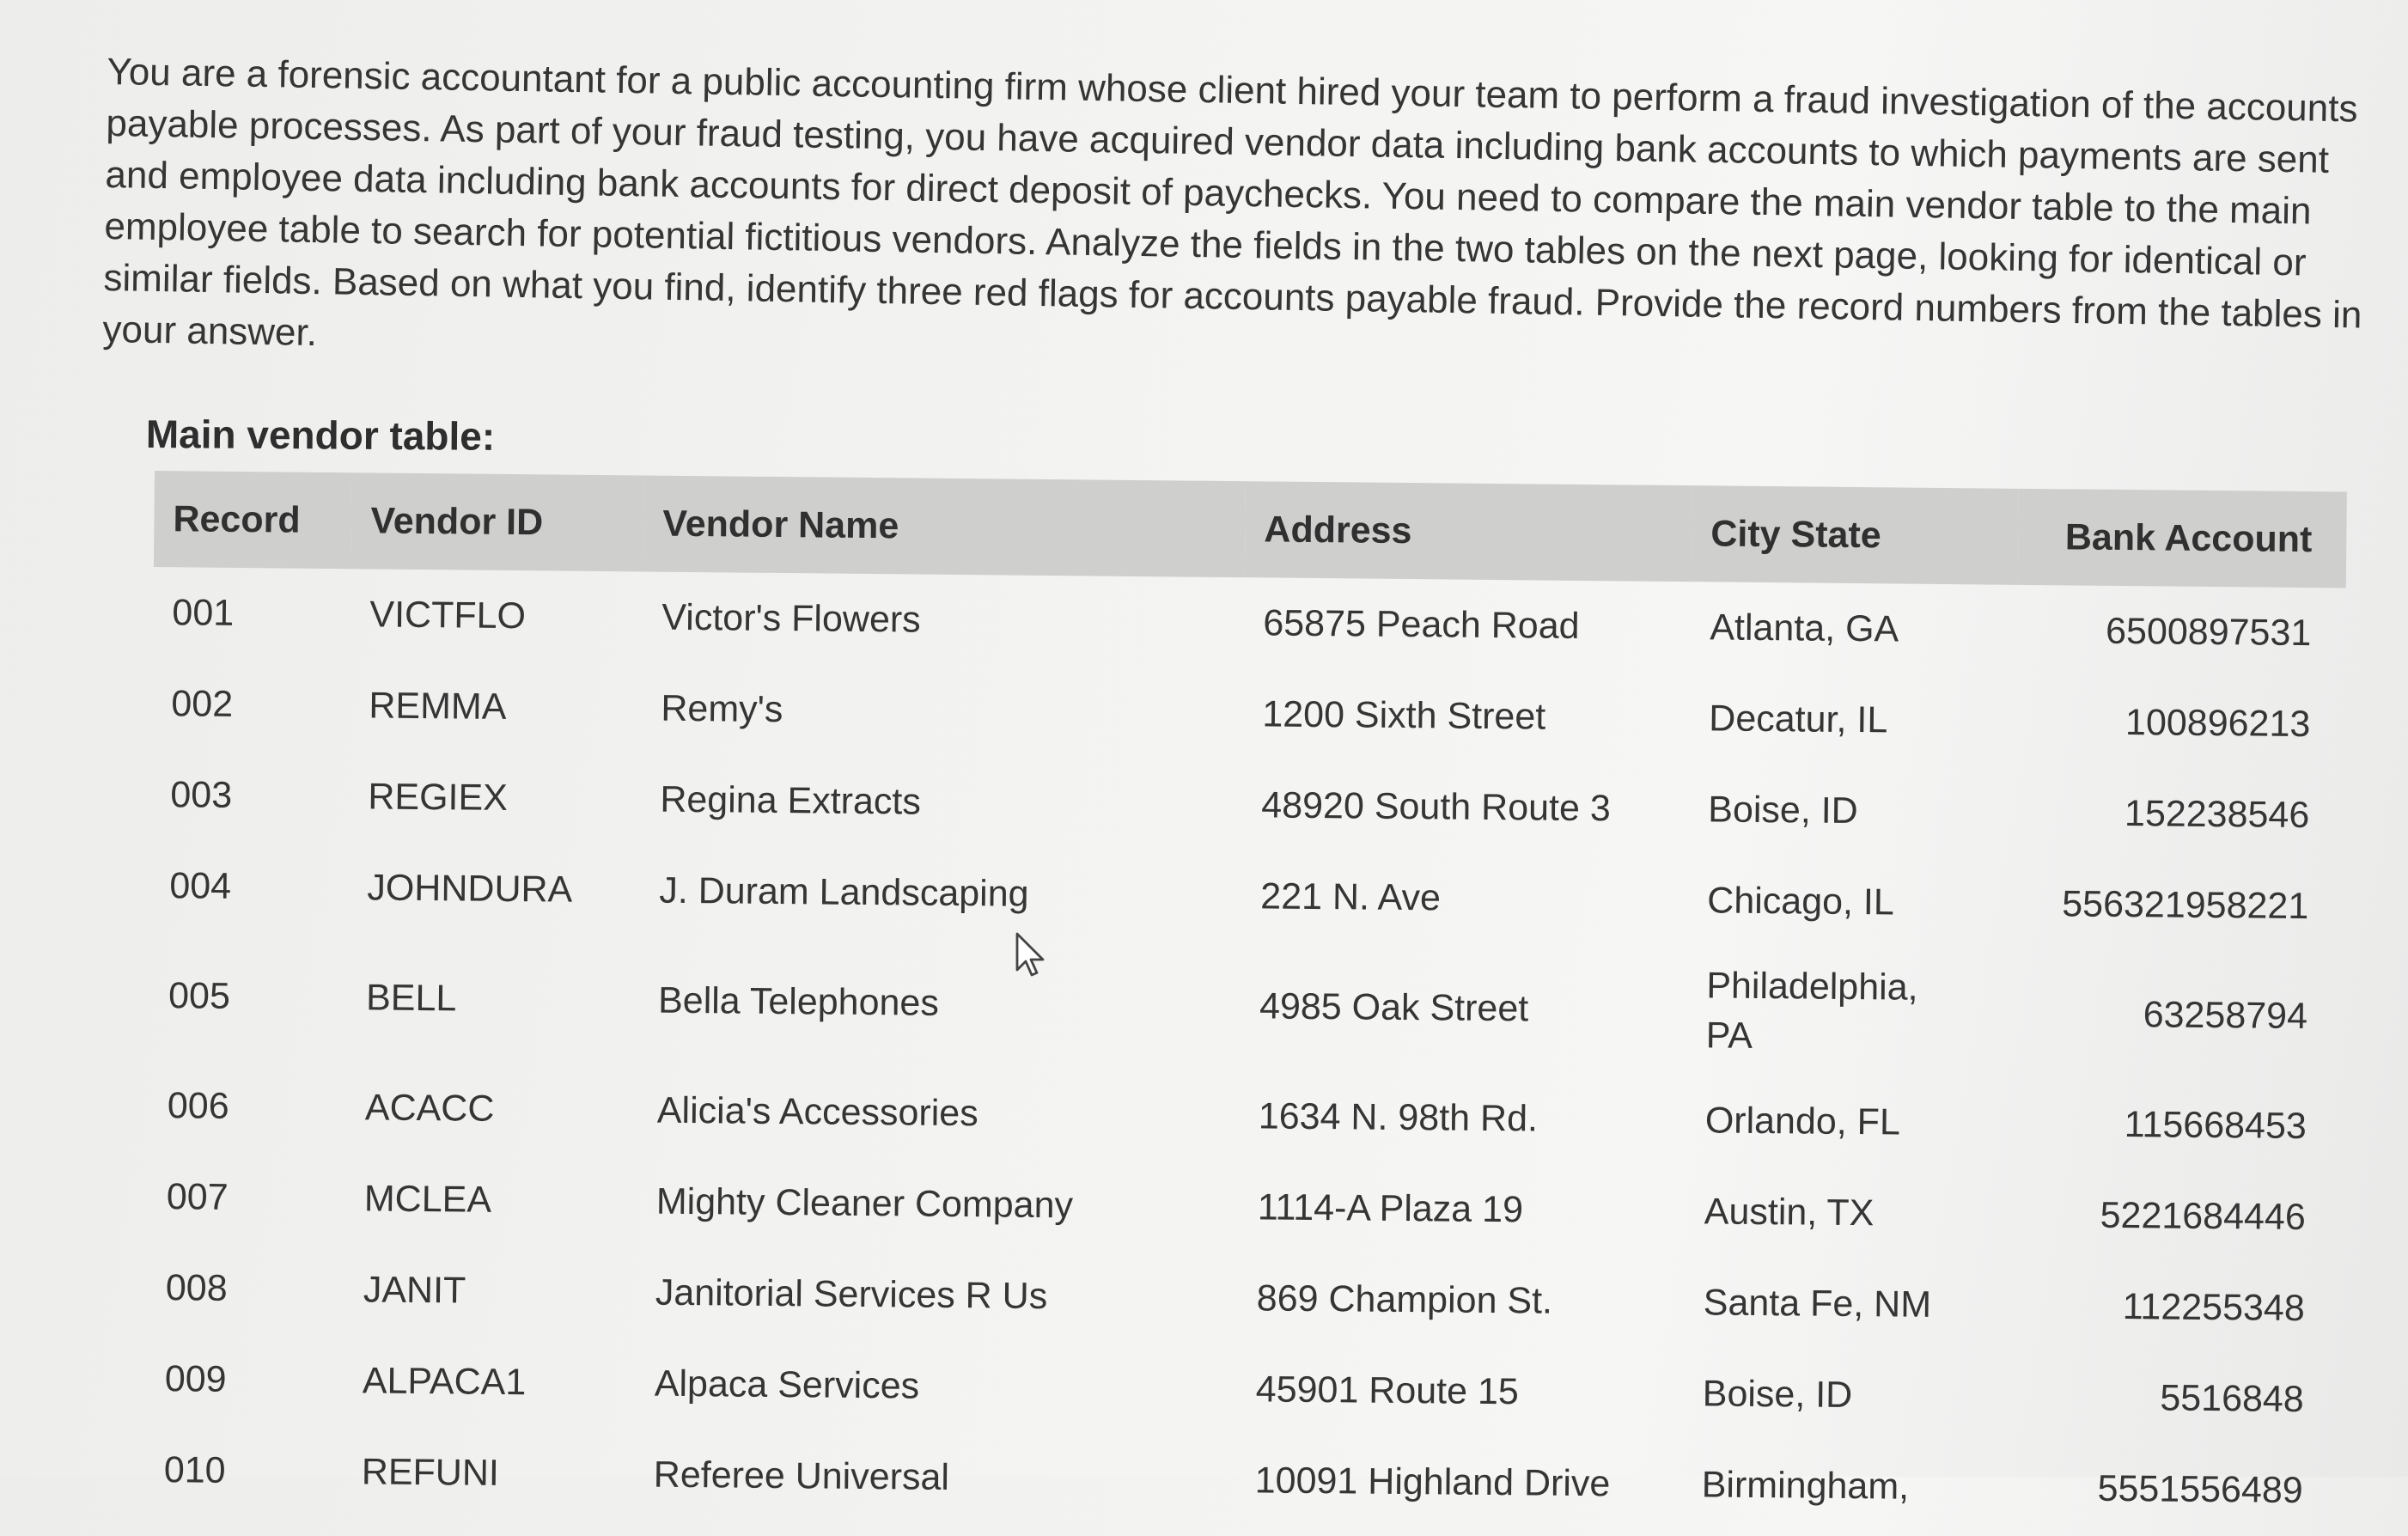  Describe the element at coordinates (430, 1472) in the screenshot. I see `vendor-id-cell: REFUNI` at that location.